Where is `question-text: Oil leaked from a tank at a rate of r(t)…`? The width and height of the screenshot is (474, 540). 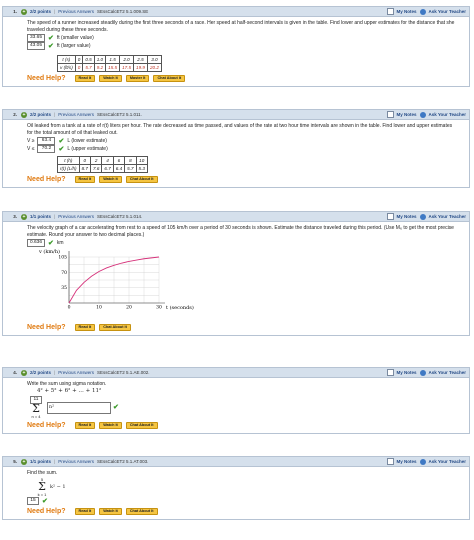
question-text: Oil leaked from a tank at a rate of r(t)… is located at coordinates (240, 129).